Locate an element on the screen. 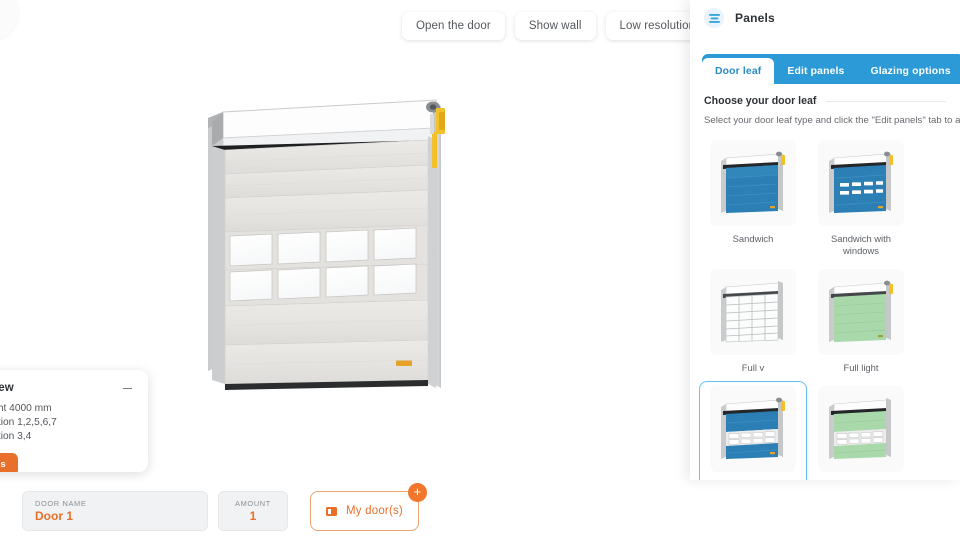 The width and height of the screenshot is (960, 540). my-doors-button: My door(s) + is located at coordinates (368, 507).